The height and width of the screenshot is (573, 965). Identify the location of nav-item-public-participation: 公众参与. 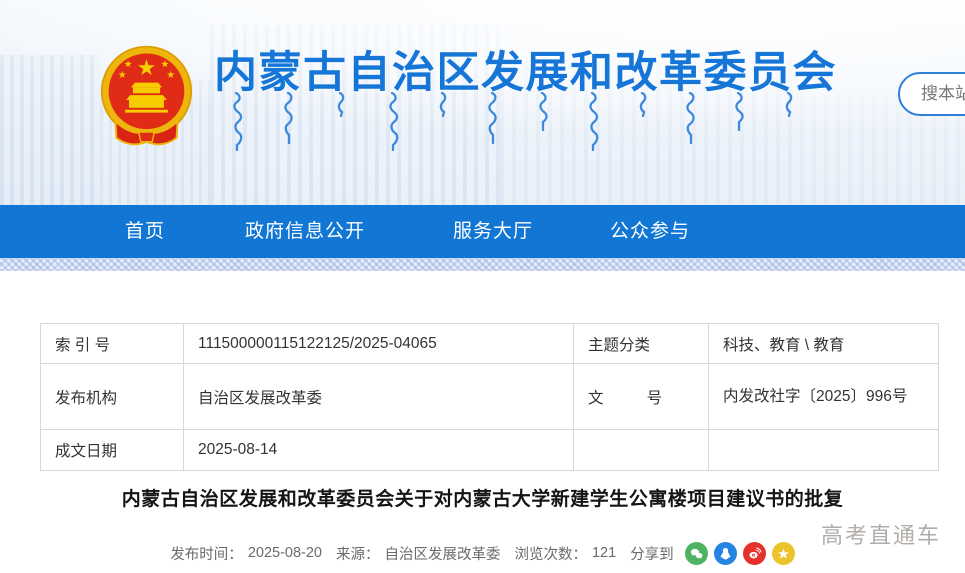
(650, 231).